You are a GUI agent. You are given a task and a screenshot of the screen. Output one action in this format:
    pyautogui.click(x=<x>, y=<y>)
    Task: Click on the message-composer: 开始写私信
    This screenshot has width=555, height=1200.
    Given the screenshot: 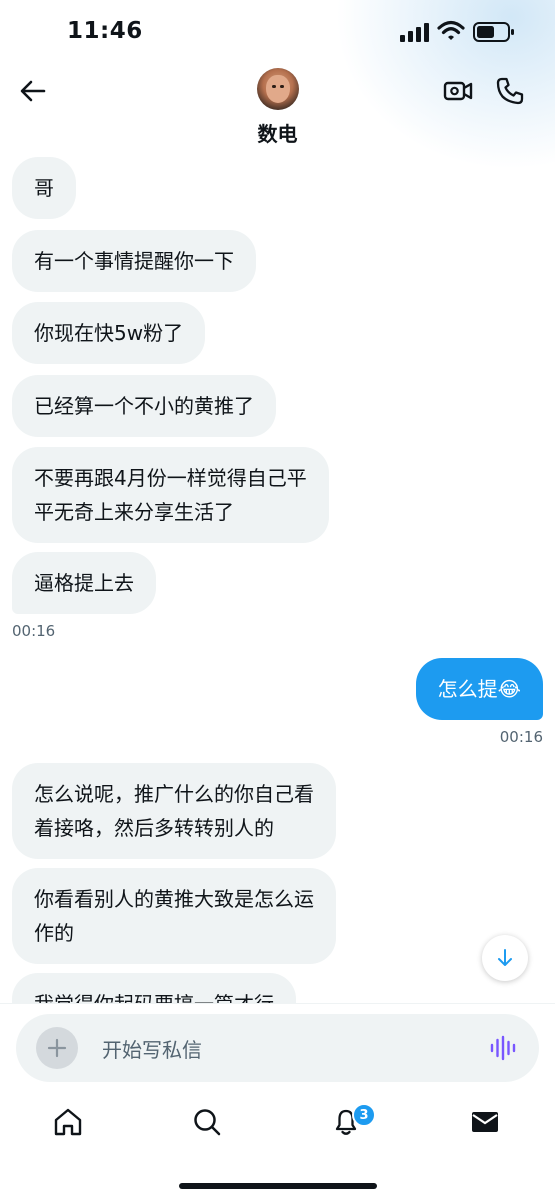 What is the action you would take?
    pyautogui.click(x=277, y=1048)
    